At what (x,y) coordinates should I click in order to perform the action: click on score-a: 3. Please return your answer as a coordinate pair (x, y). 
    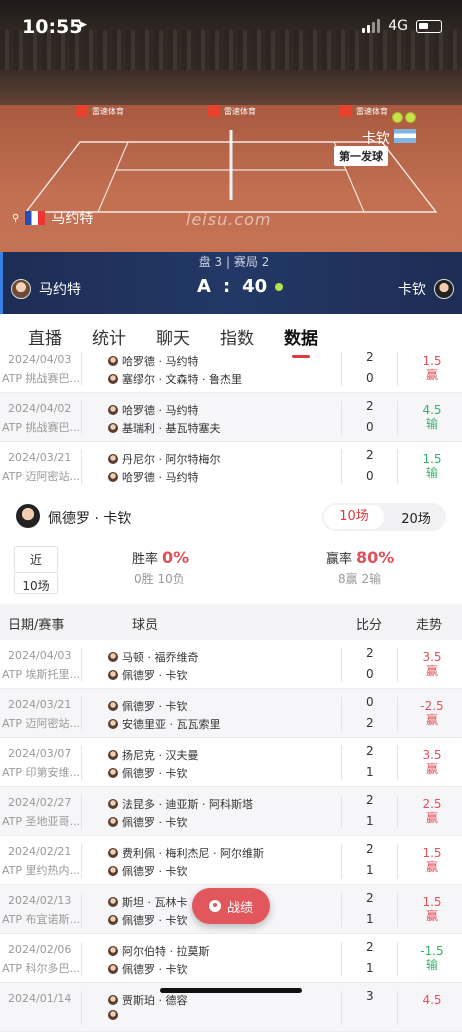
    Looking at the image, I should click on (370, 996).